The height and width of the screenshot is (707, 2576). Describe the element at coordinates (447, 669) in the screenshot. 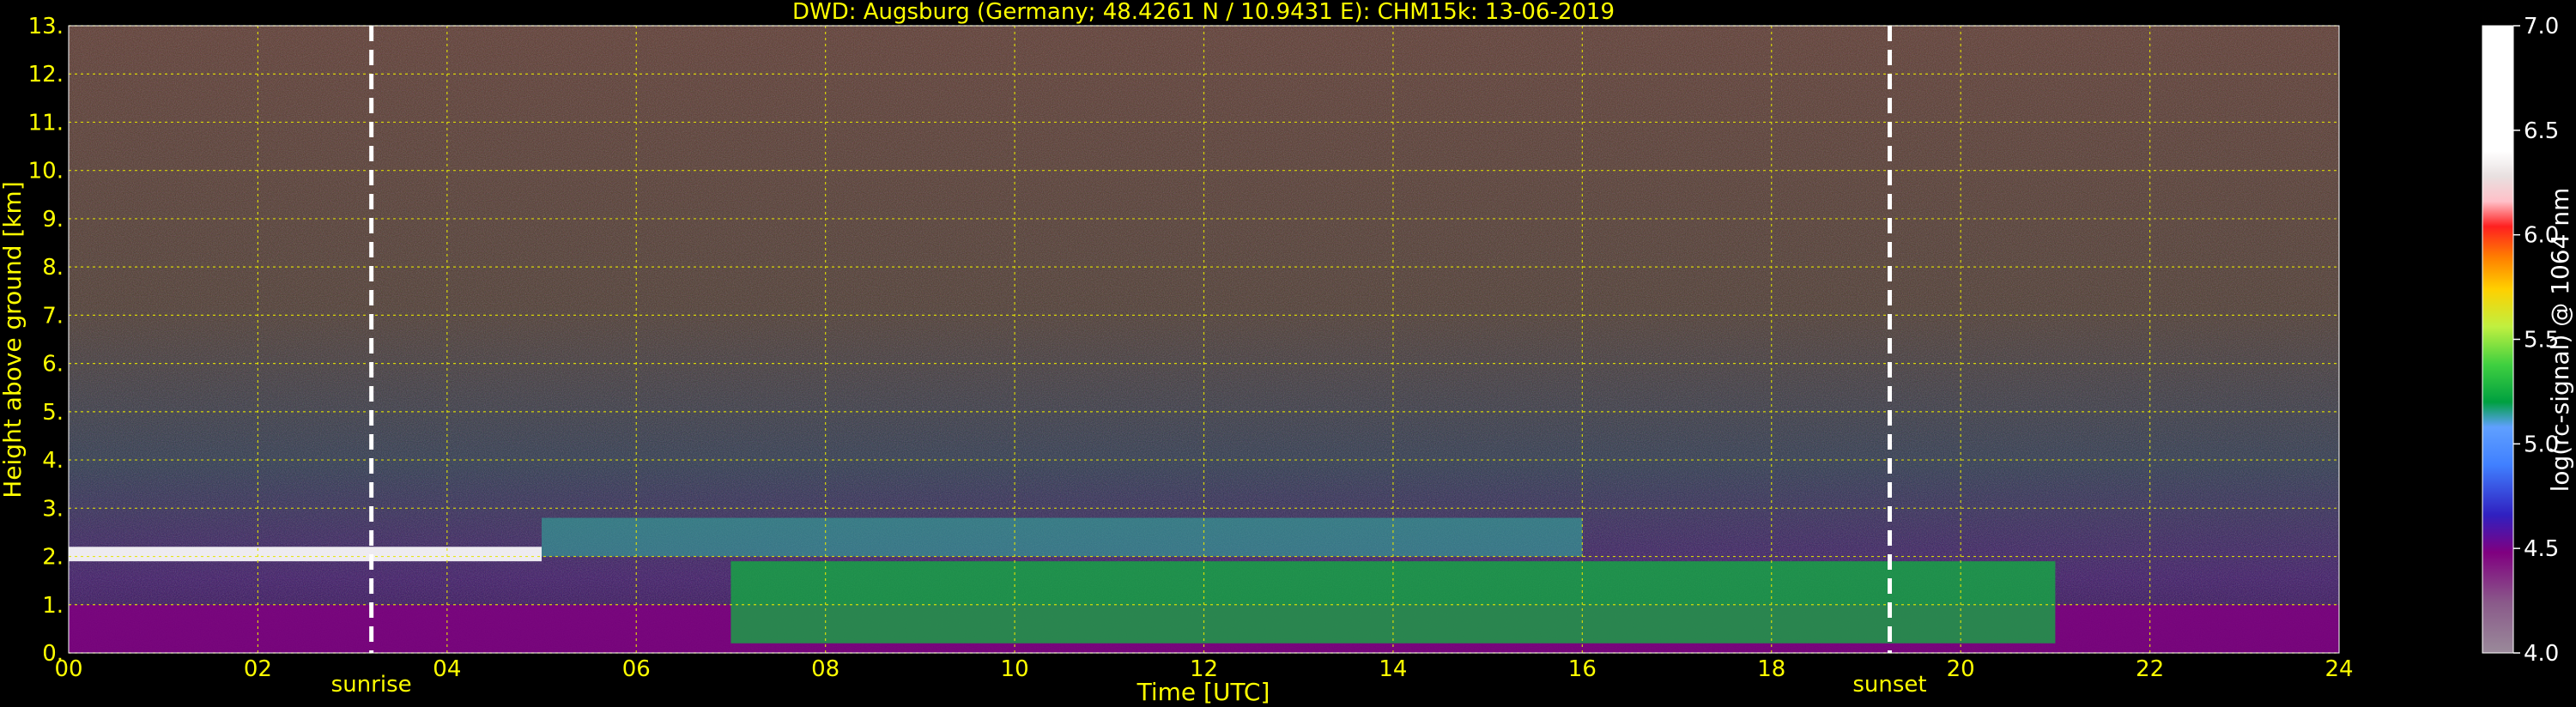

I see `x-tick-label: 04` at that location.